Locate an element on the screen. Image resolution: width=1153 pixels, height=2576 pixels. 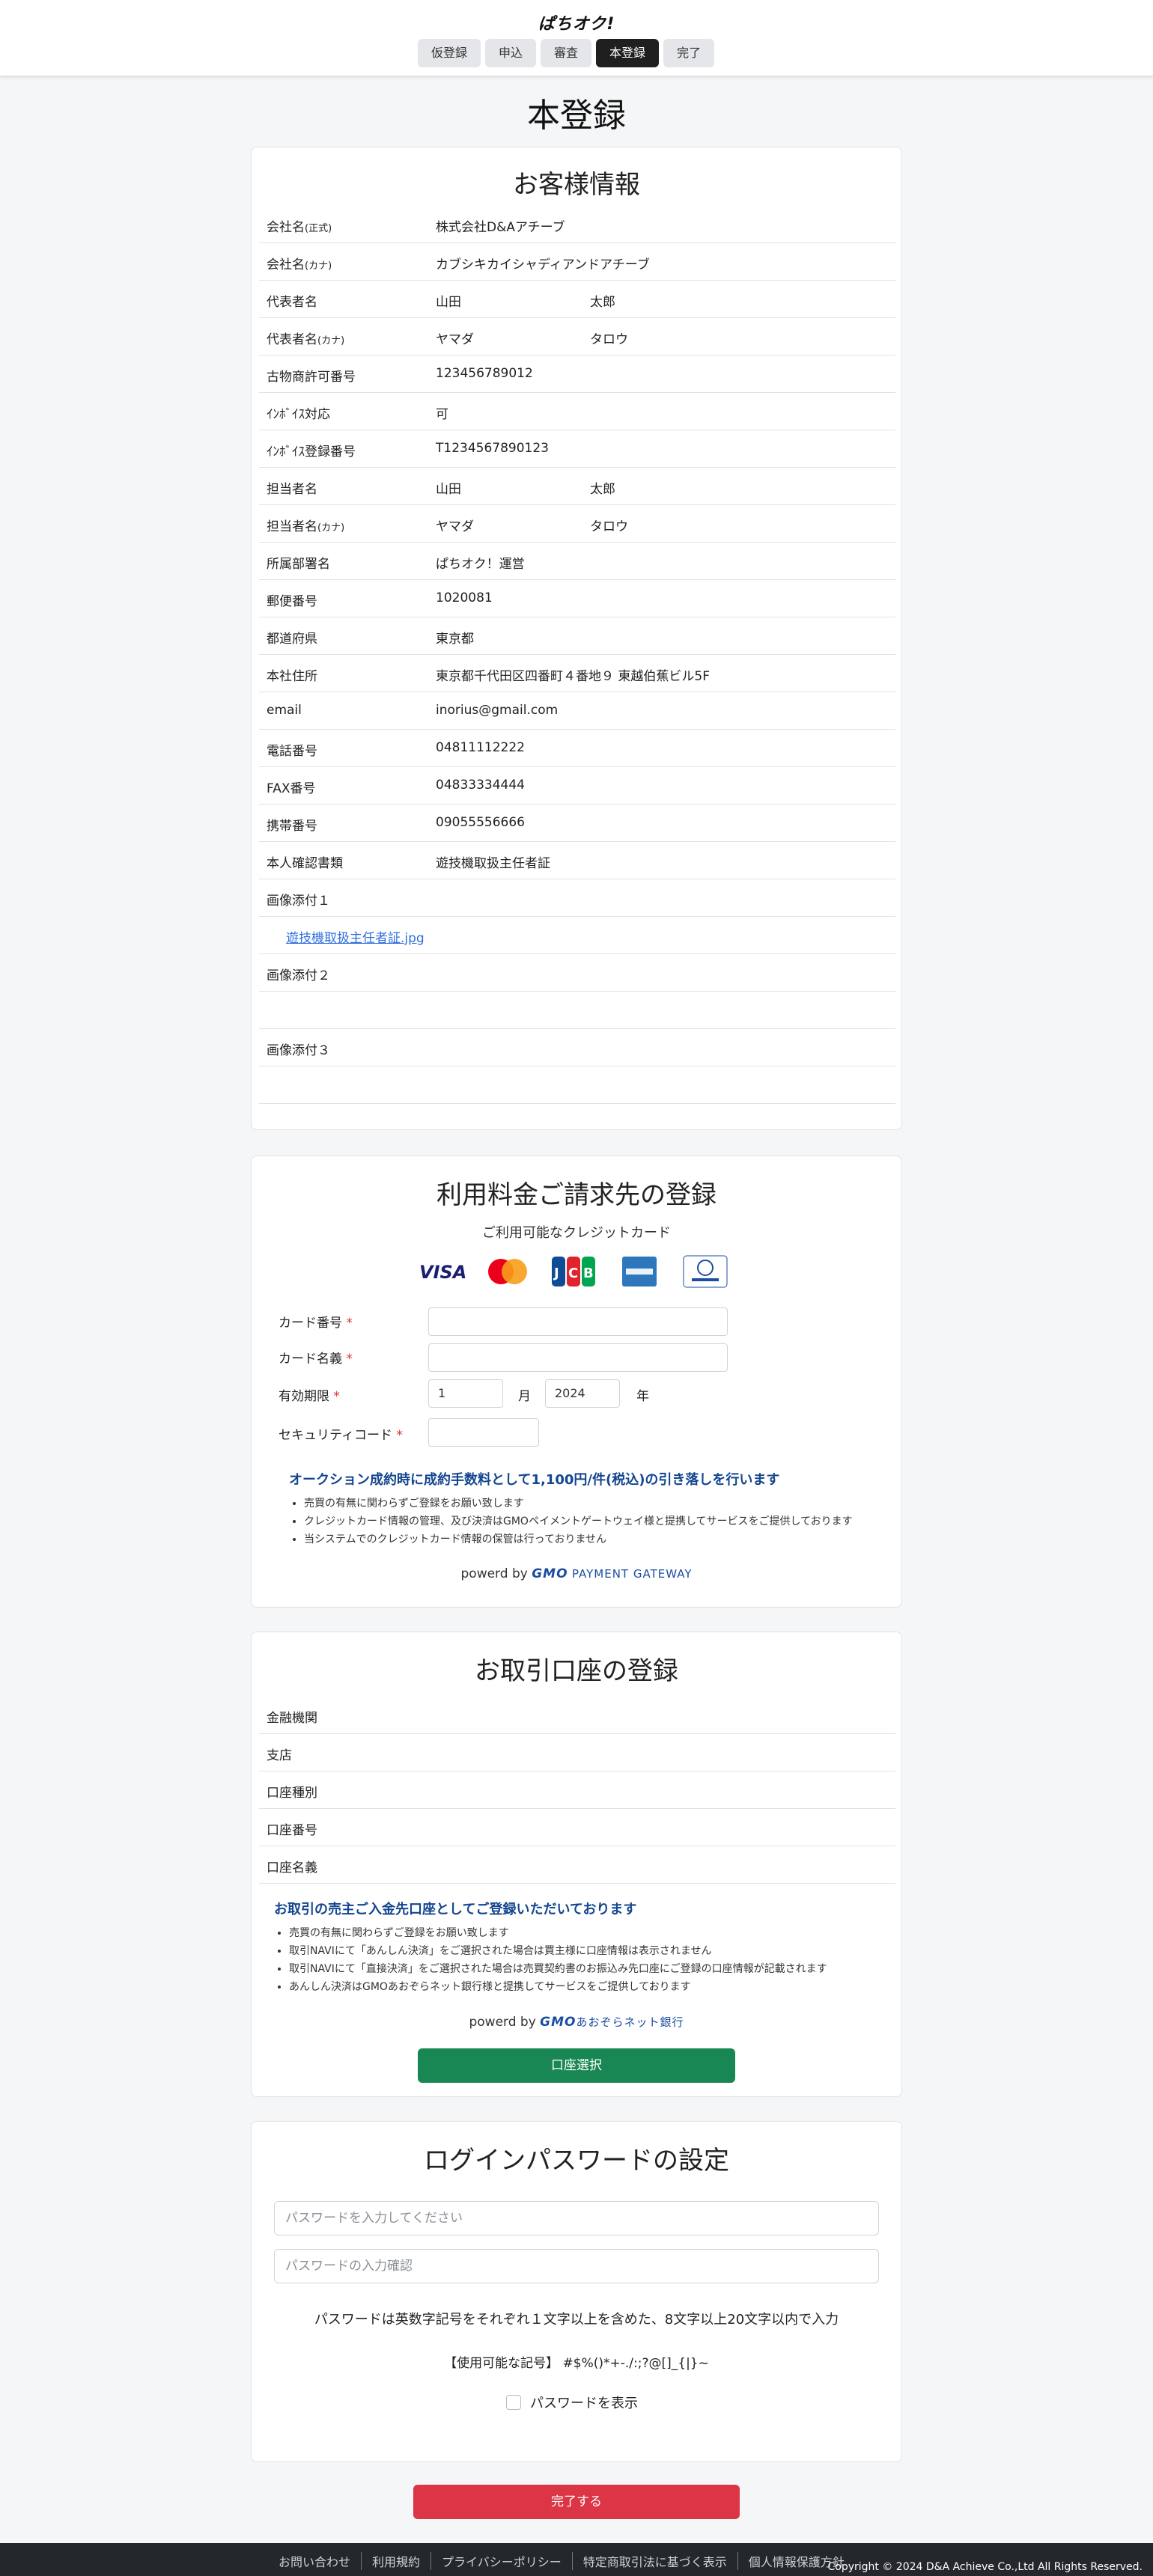
year-unit: 年 is located at coordinates (642, 1396).